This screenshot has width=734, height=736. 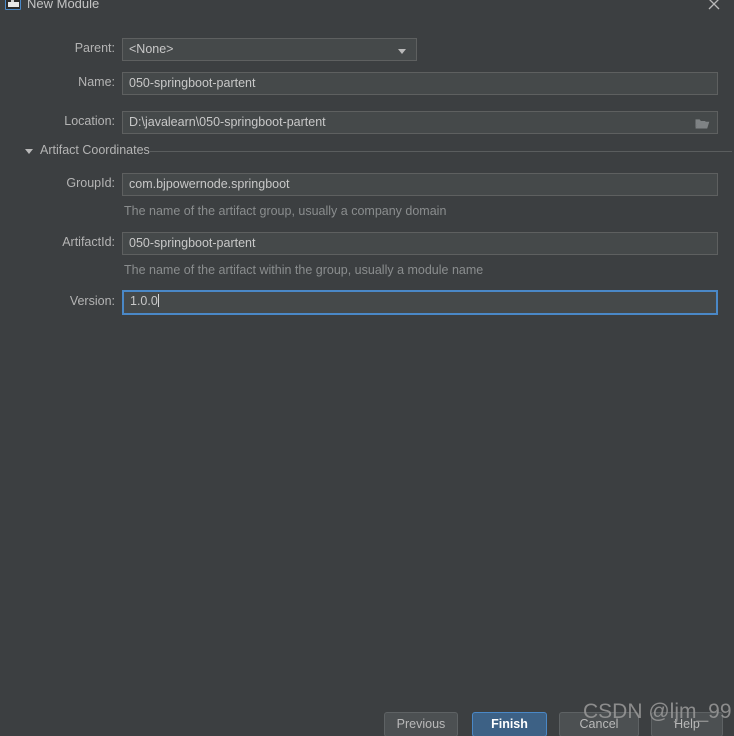 I want to click on row-parent: Parent: <None>, so click(x=367, y=49).